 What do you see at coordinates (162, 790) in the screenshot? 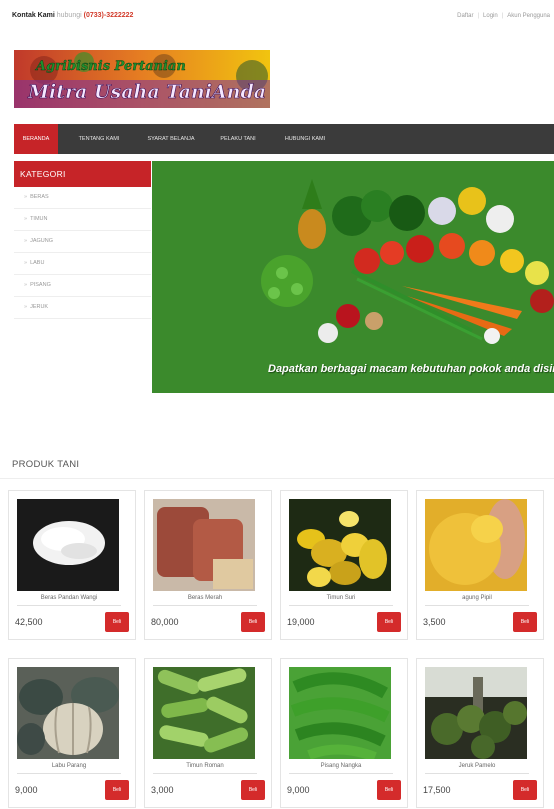
I see `product-price: 3,000` at bounding box center [162, 790].